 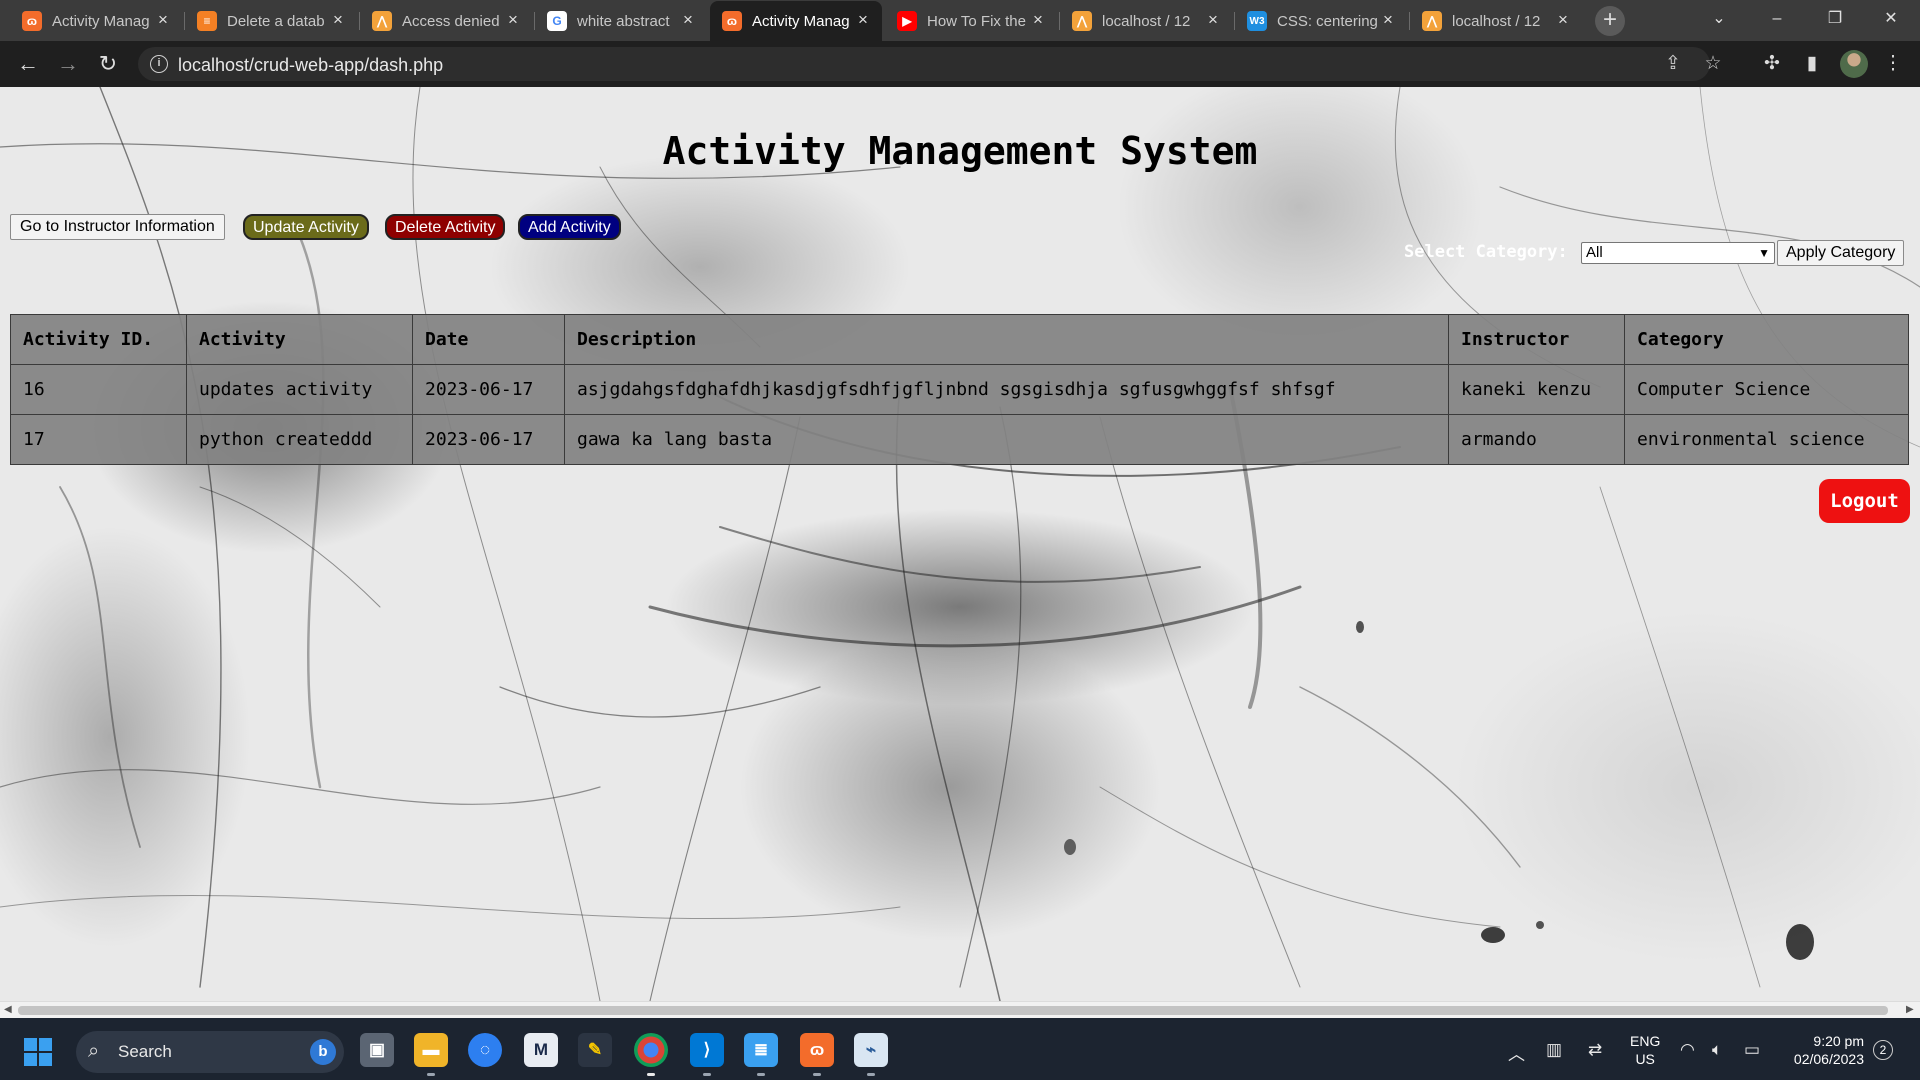 I want to click on new-tab-button: +, so click(x=1610, y=21).